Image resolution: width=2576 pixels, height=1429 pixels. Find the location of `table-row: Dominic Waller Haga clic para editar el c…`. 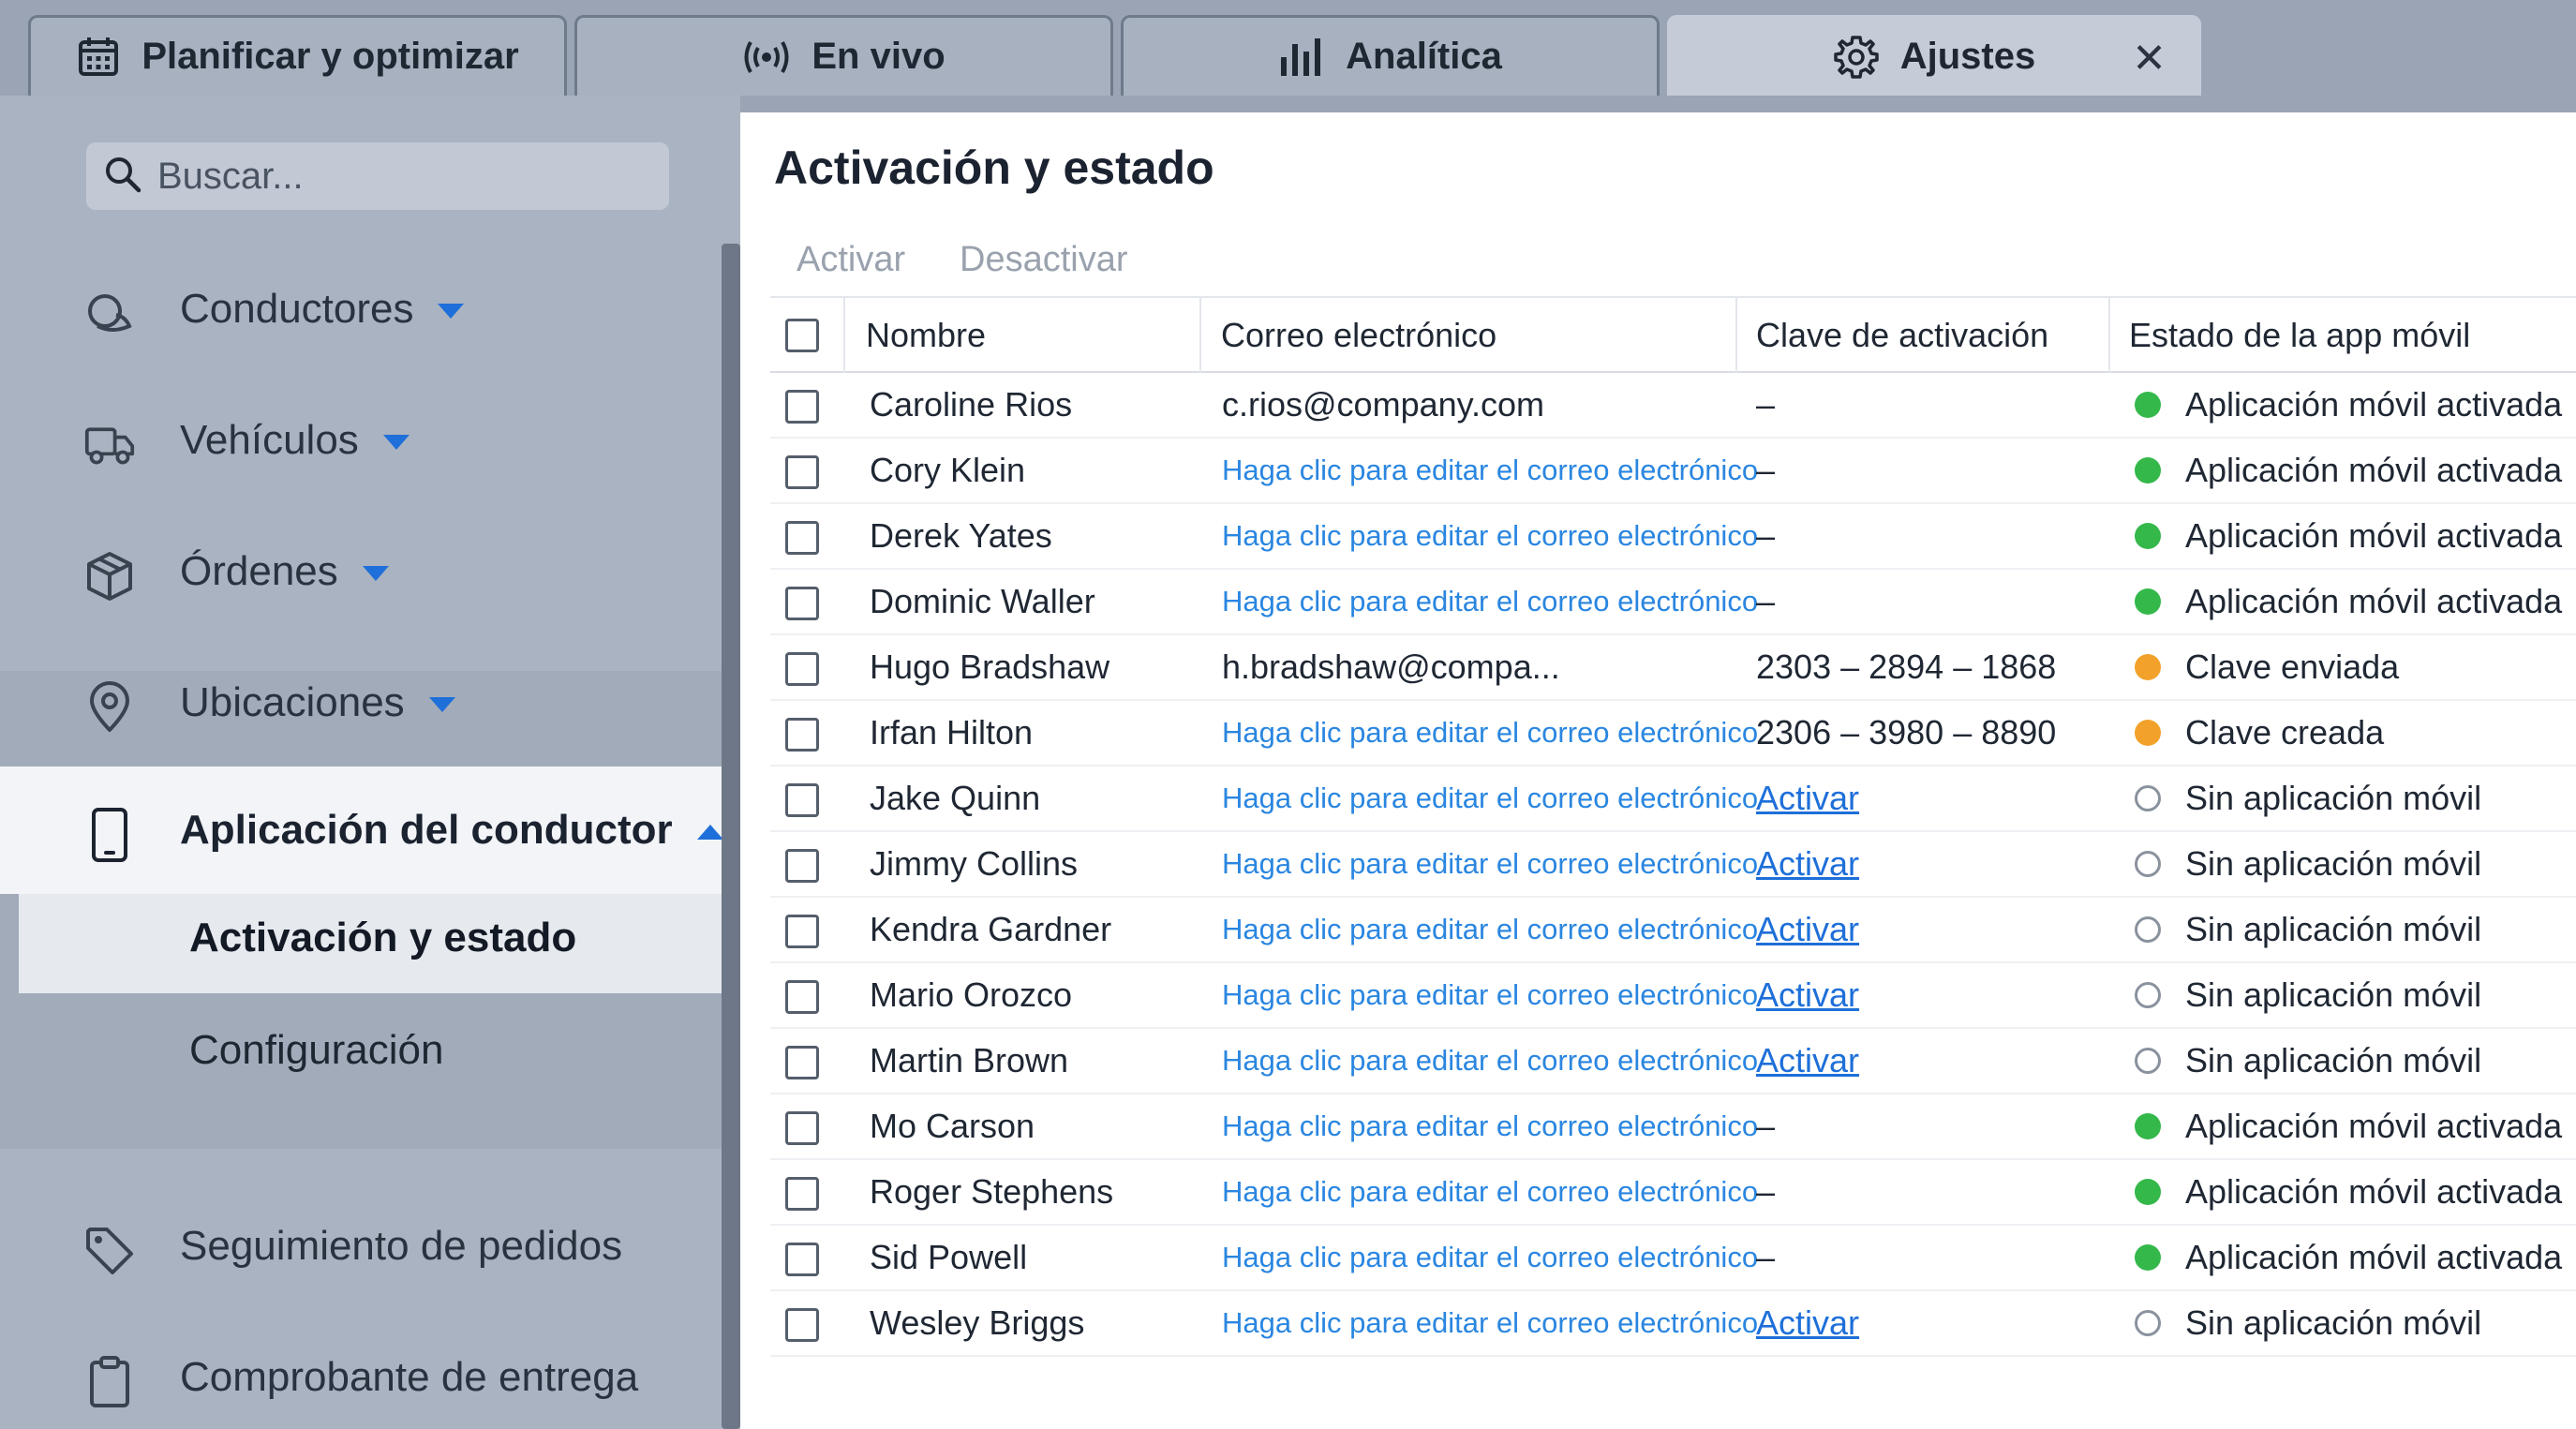

table-row: Dominic Waller Haga clic para editar el c… is located at coordinates (1673, 602).